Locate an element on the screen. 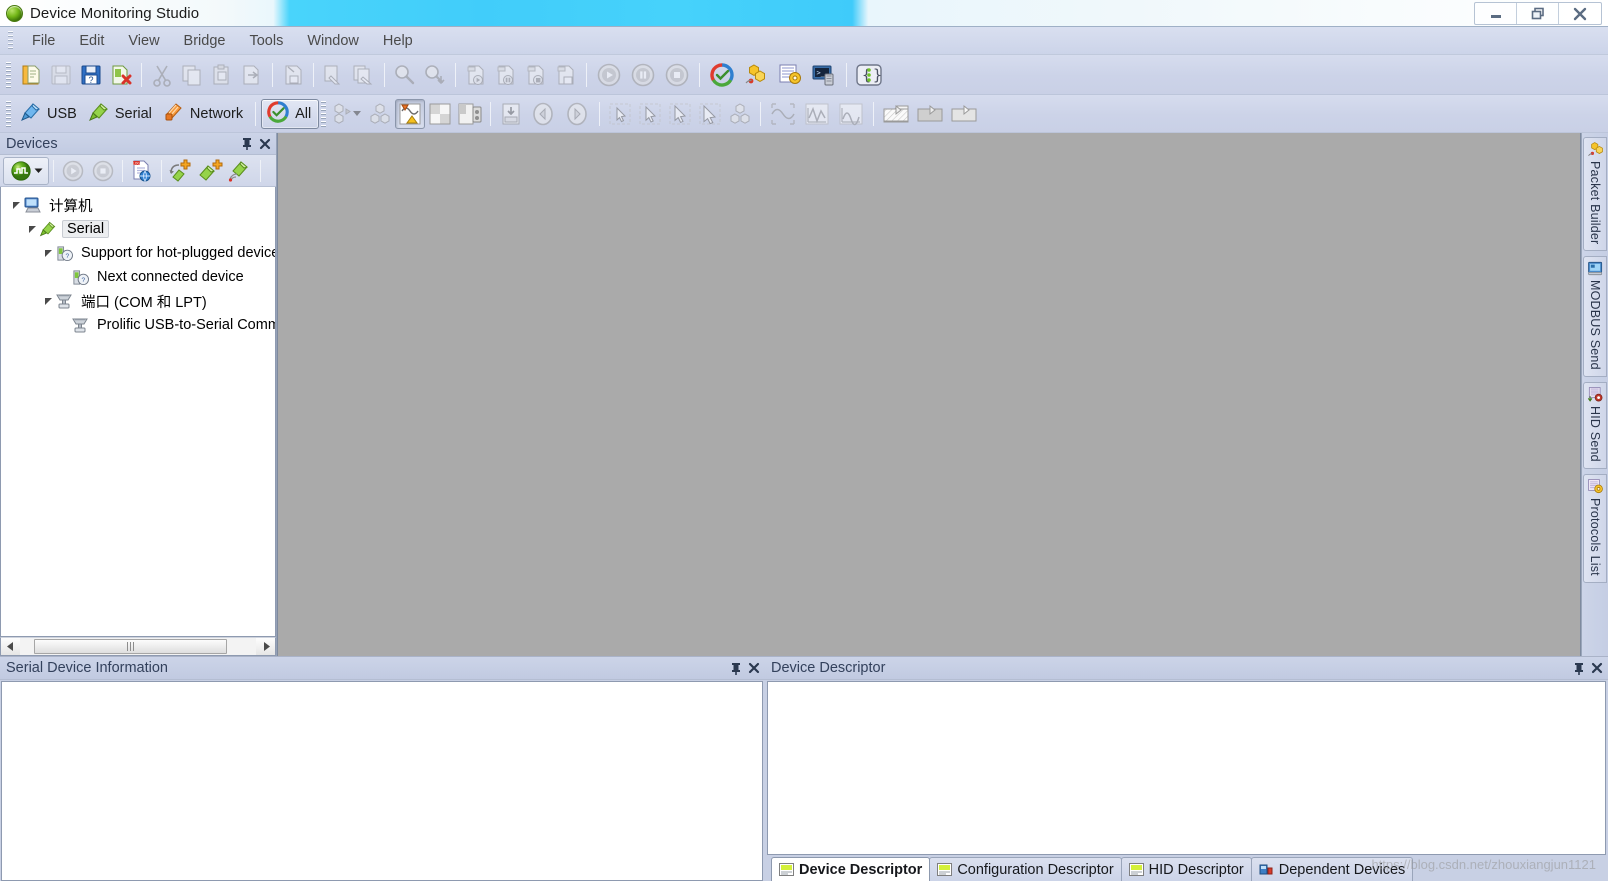 The height and width of the screenshot is (881, 1608). find-icon is located at coordinates (405, 75).